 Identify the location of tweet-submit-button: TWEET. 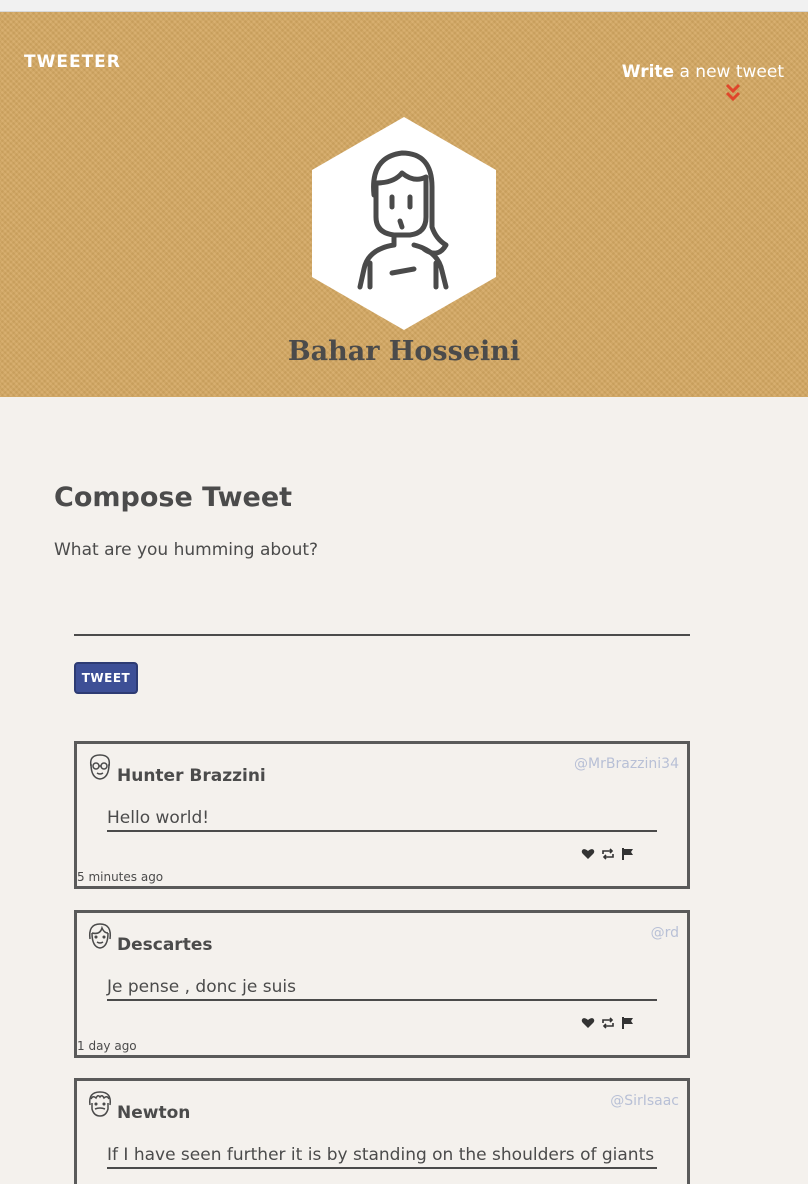
(106, 678).